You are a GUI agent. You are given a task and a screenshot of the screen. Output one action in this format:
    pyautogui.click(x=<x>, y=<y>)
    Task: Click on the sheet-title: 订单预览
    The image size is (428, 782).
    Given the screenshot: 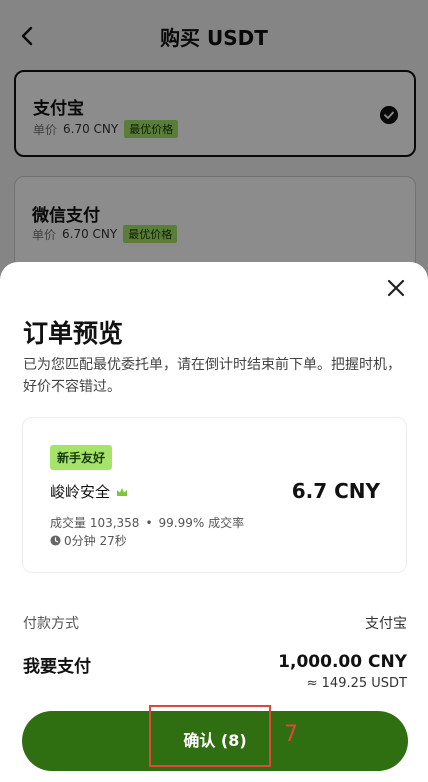 What is the action you would take?
    pyautogui.click(x=73, y=333)
    